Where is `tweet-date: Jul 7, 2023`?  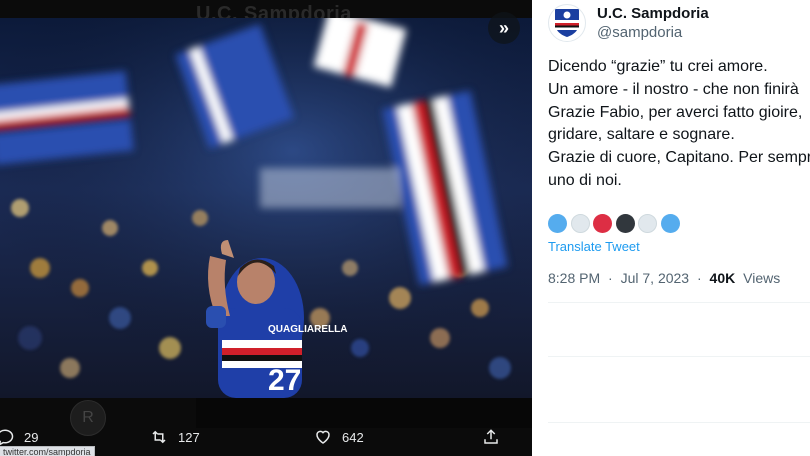 tweet-date: Jul 7, 2023 is located at coordinates (655, 278).